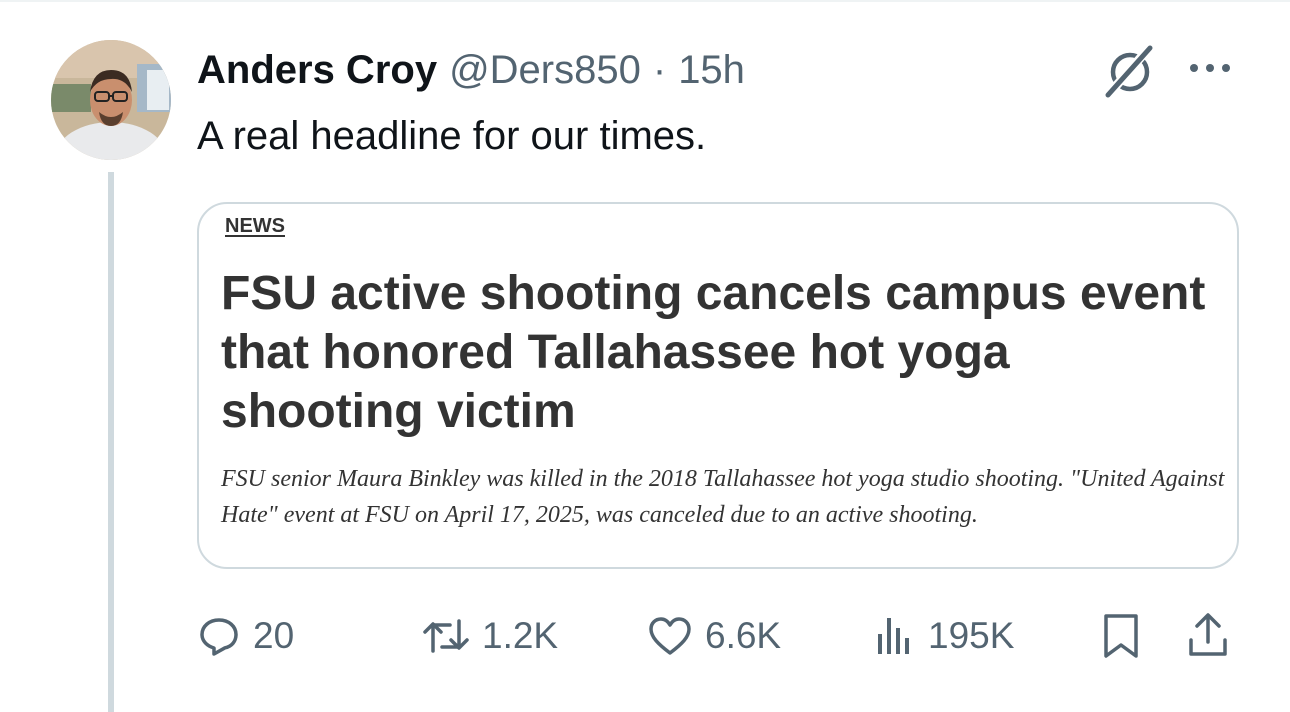  I want to click on author-display-name: Anders Croy, so click(317, 70).